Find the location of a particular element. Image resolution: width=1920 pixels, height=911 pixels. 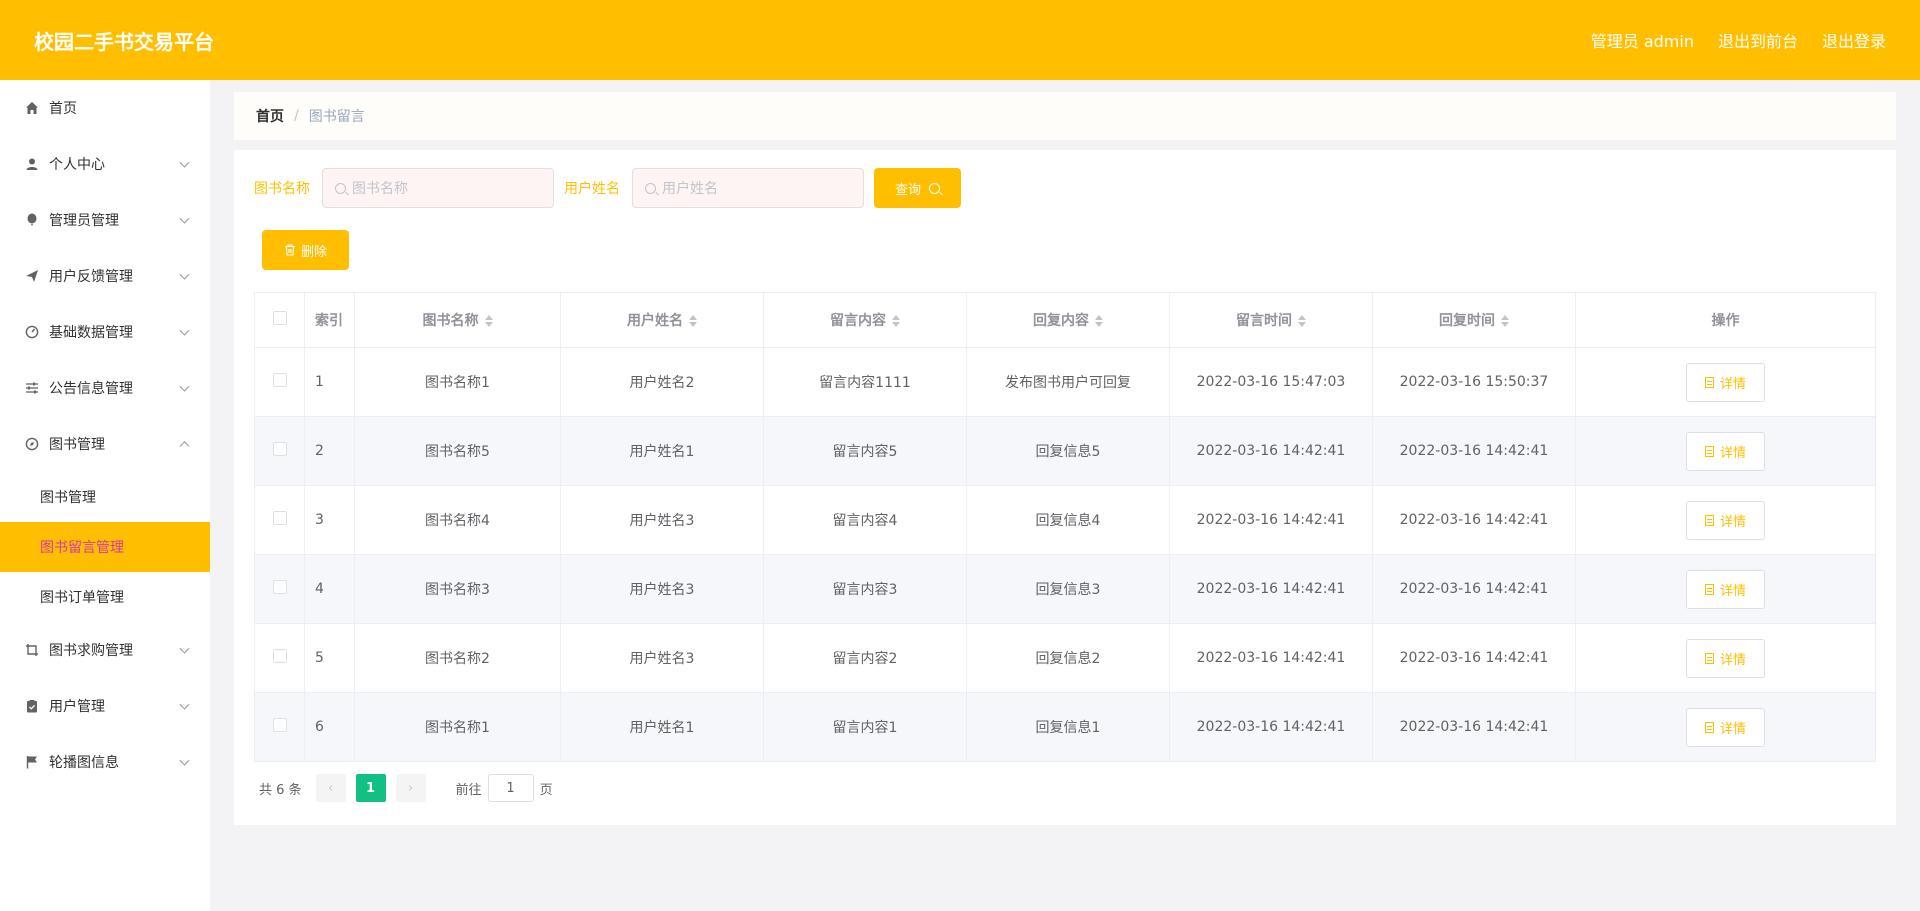

cell-message: 留言内容5 is located at coordinates (865, 451).